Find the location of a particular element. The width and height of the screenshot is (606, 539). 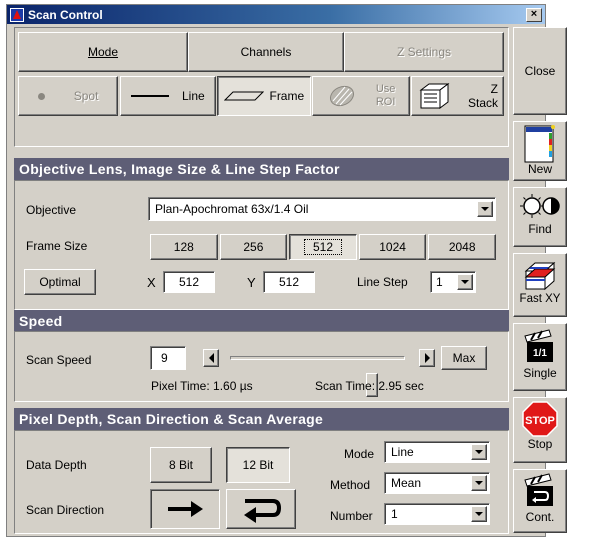

y-label: Y is located at coordinates (251, 282).